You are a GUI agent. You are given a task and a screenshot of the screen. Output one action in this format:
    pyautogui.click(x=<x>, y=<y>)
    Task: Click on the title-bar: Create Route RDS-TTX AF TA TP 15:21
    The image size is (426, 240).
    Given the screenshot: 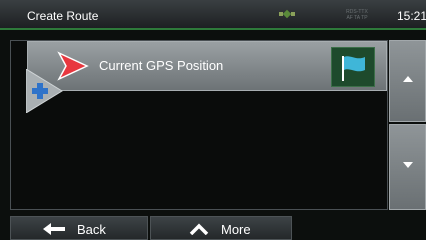 What is the action you would take?
    pyautogui.click(x=213, y=15)
    